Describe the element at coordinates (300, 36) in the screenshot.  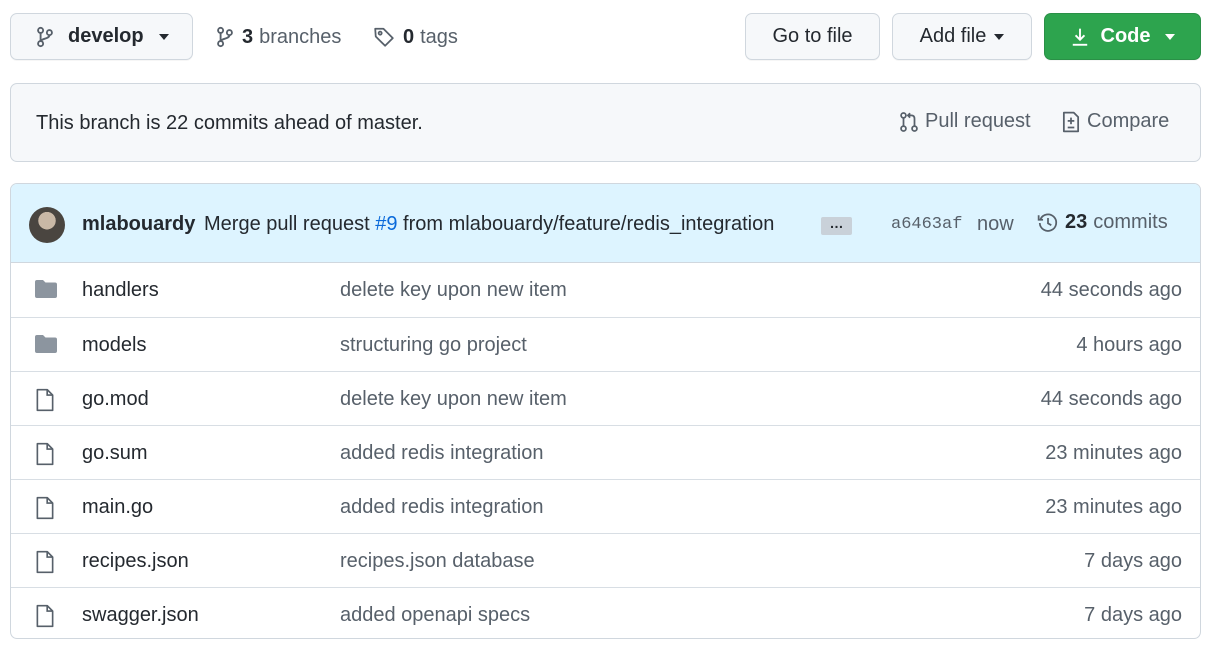
I see `branches-label: branches` at that location.